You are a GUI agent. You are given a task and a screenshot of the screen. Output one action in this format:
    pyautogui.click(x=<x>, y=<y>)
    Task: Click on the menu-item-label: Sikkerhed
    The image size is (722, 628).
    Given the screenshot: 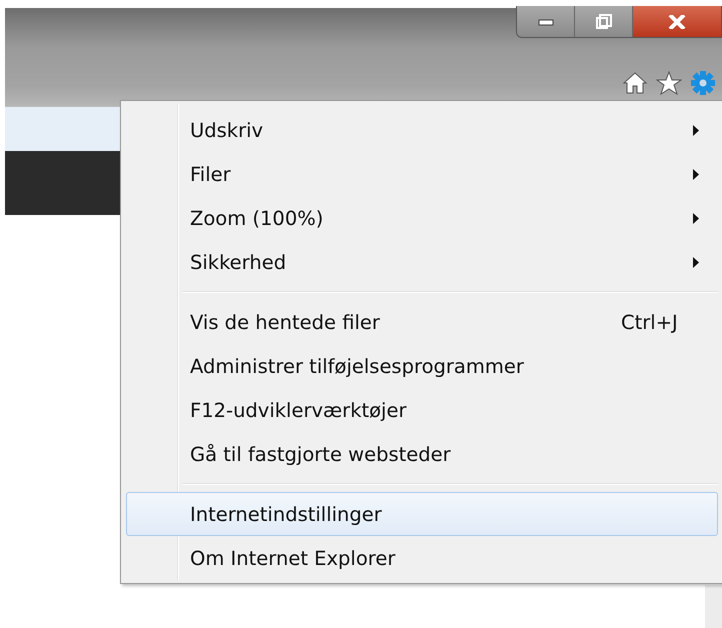 What is the action you would take?
    pyautogui.click(x=238, y=262)
    